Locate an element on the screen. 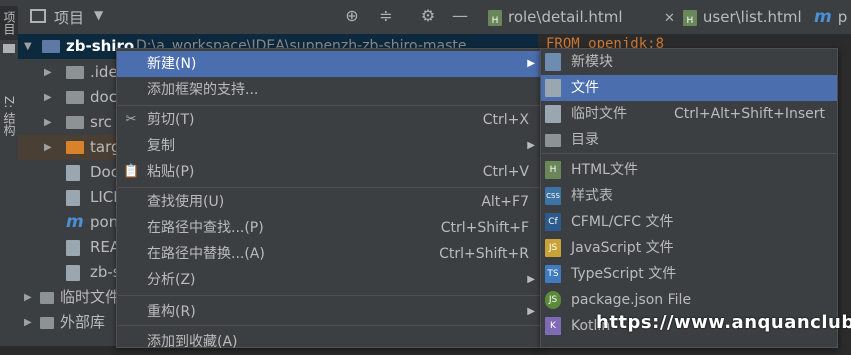  tab-label: user\list.html is located at coordinates (752, 17).